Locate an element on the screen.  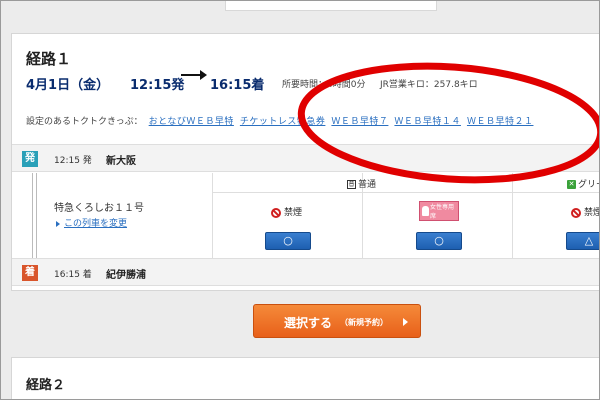
women-only-label: 女性専用席 is located at coordinates (442, 212).